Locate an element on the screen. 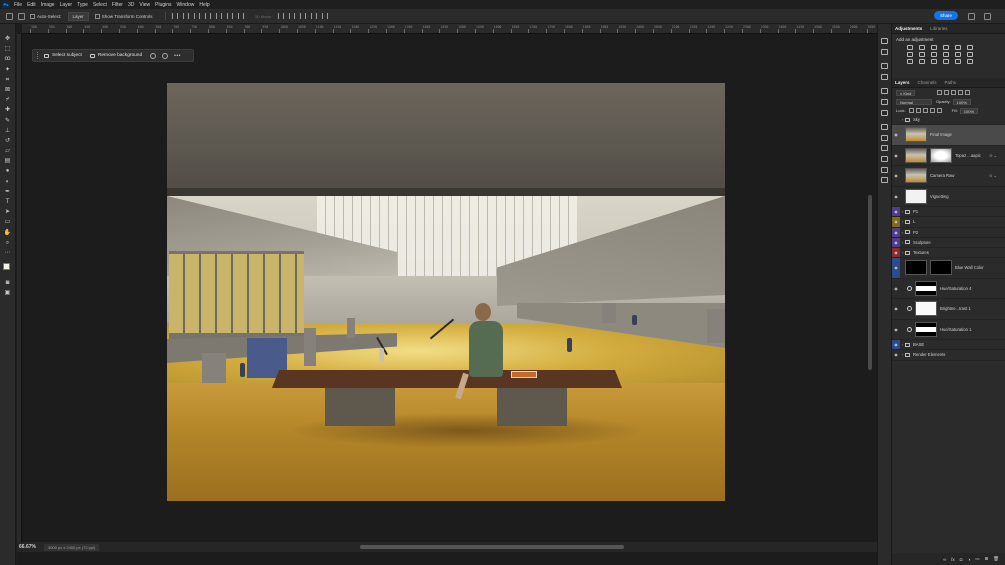 Image resolution: width=1005 pixels, height=565 pixels. healing-tool-icon: ✚ is located at coordinates (8, 110).